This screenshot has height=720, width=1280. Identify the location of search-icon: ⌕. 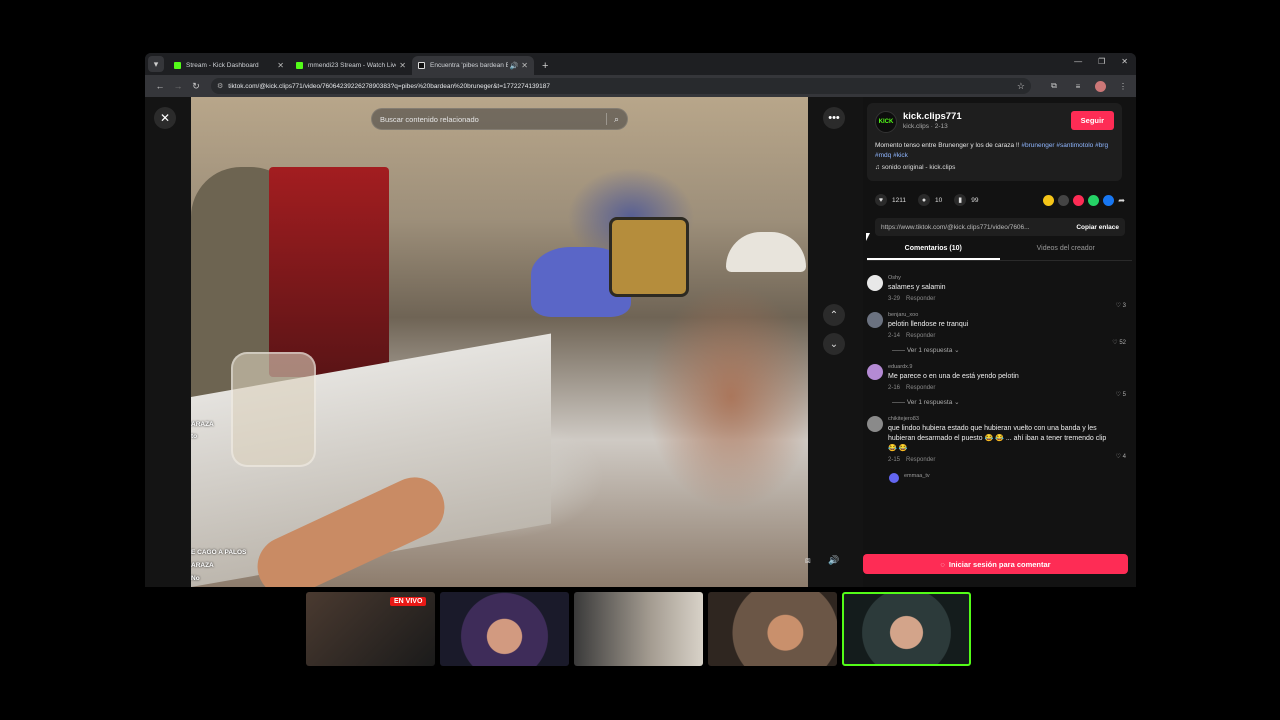
(616, 119).